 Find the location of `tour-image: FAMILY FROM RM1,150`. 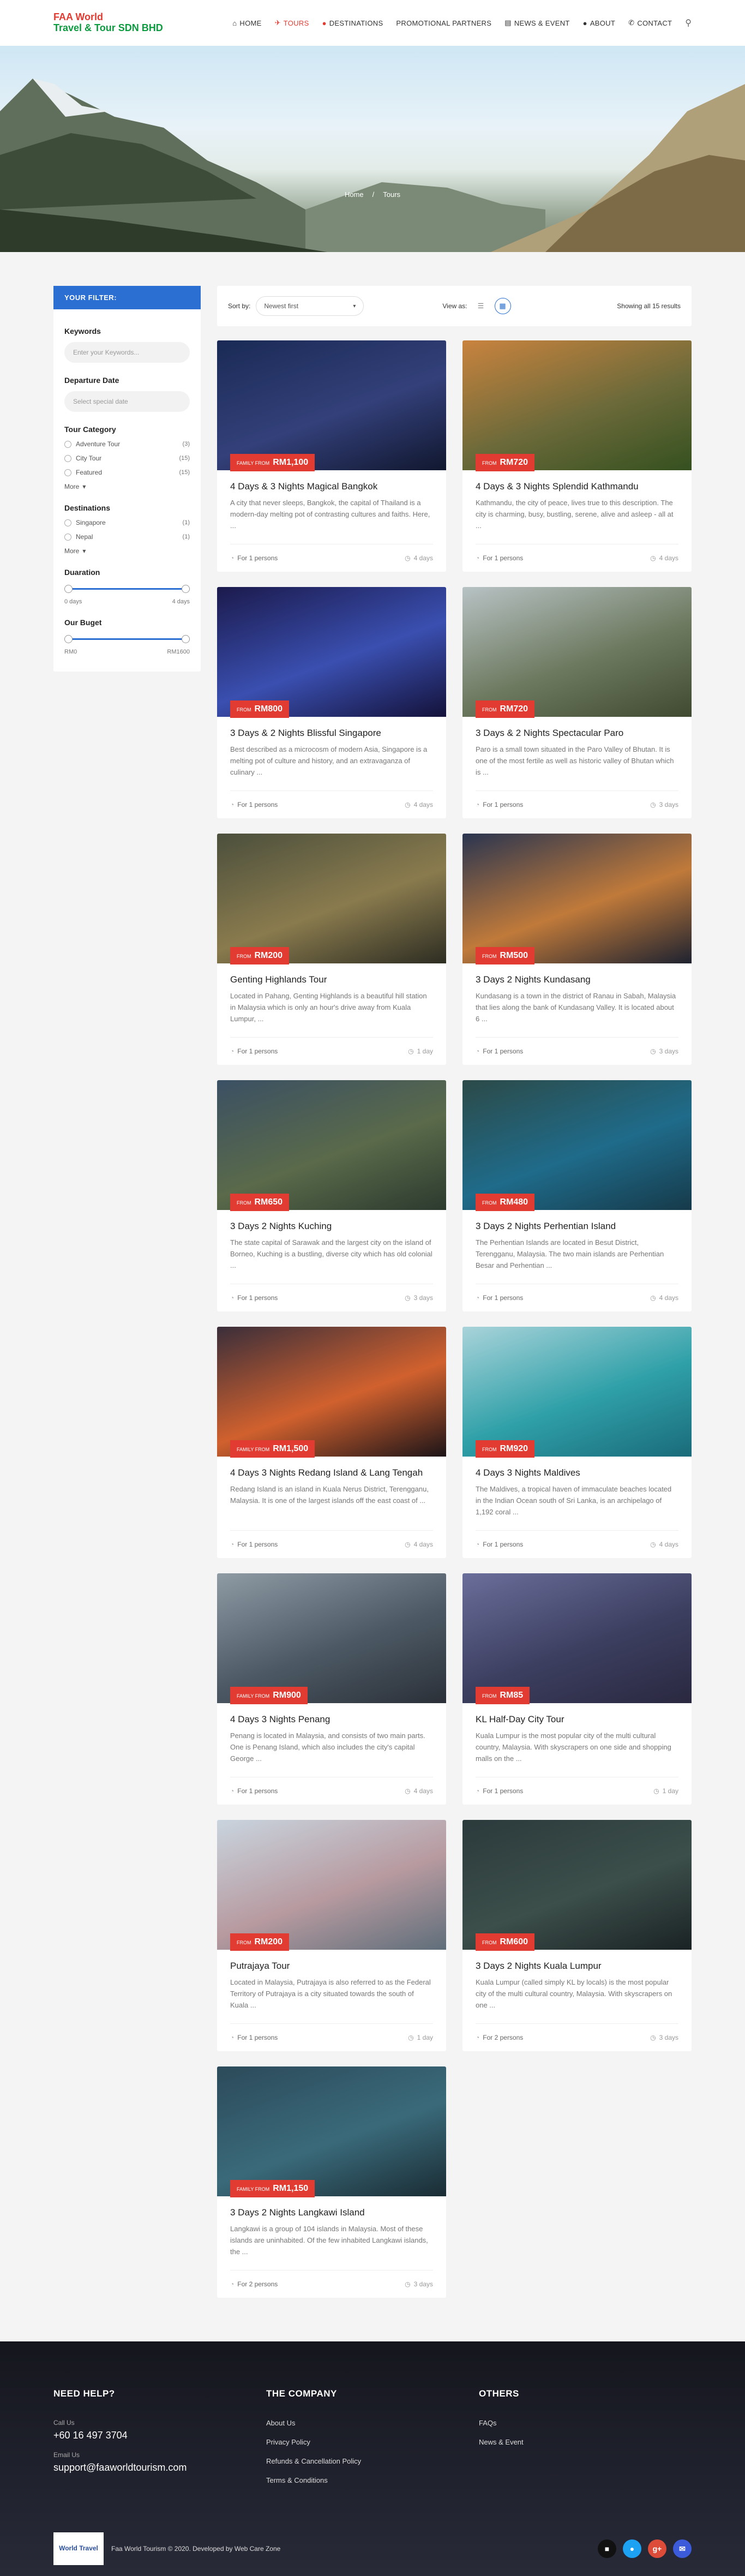

tour-image: FAMILY FROM RM1,150 is located at coordinates (331, 2132).